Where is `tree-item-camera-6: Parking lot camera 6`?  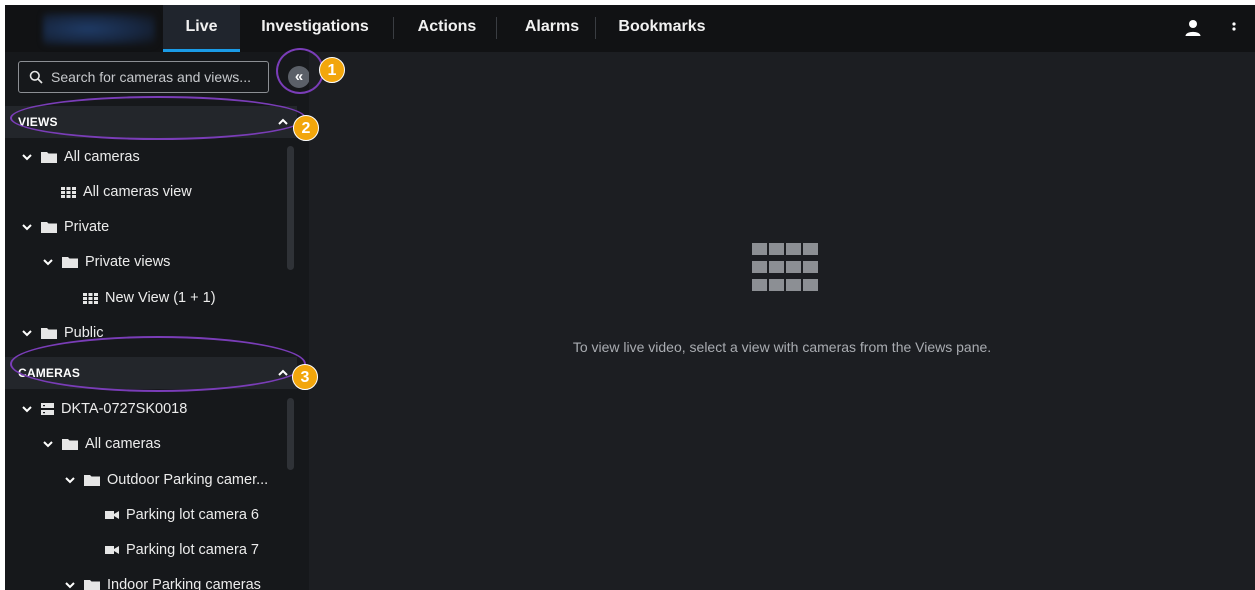
tree-item-camera-6: Parking lot camera 6 is located at coordinates (182, 515).